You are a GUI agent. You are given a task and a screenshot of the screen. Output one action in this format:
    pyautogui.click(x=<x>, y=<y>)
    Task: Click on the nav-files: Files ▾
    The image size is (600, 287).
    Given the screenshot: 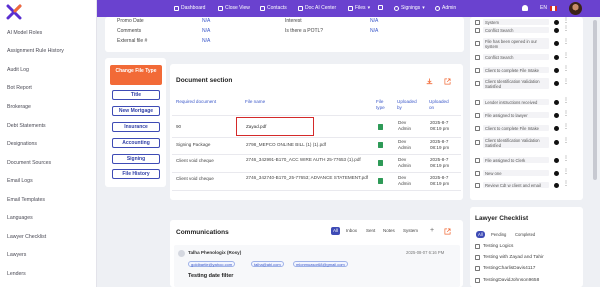 What is the action you would take?
    pyautogui.click(x=359, y=8)
    